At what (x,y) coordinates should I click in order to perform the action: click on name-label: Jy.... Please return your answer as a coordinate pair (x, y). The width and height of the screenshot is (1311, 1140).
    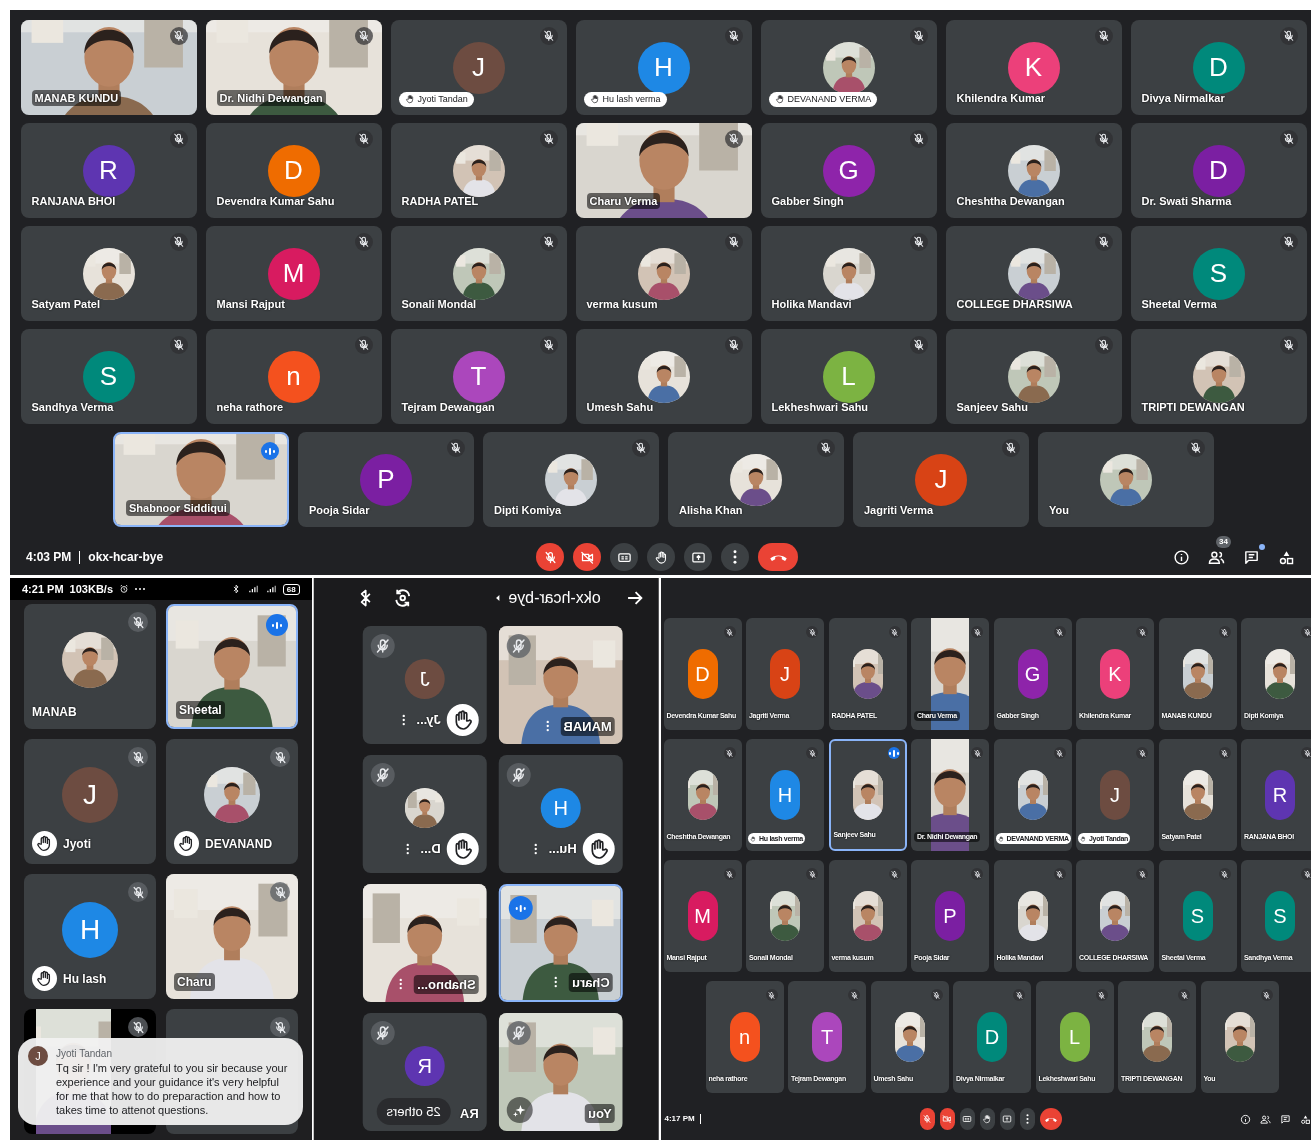
    Looking at the image, I should click on (428, 720).